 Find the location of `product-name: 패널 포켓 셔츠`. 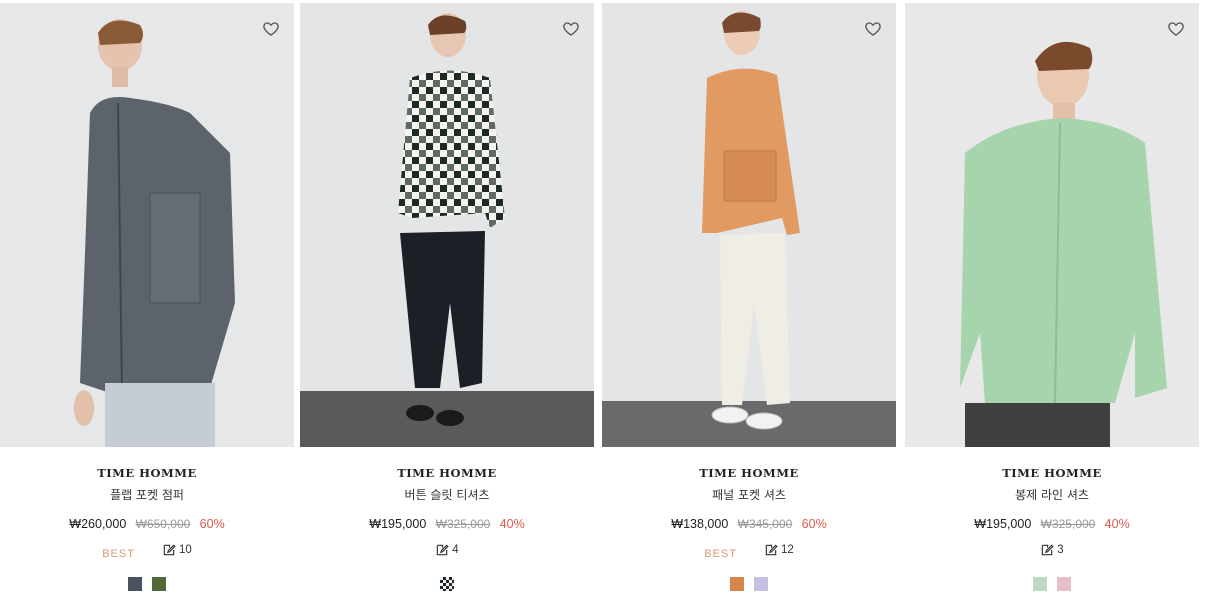

product-name: 패널 포켓 셔츠 is located at coordinates (749, 494).